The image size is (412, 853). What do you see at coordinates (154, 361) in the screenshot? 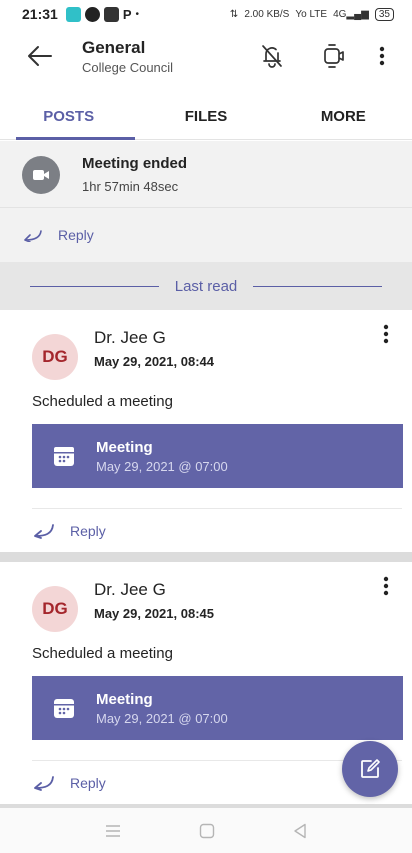
I see `post-timestamp: May 29, 2021, 08:44` at bounding box center [154, 361].